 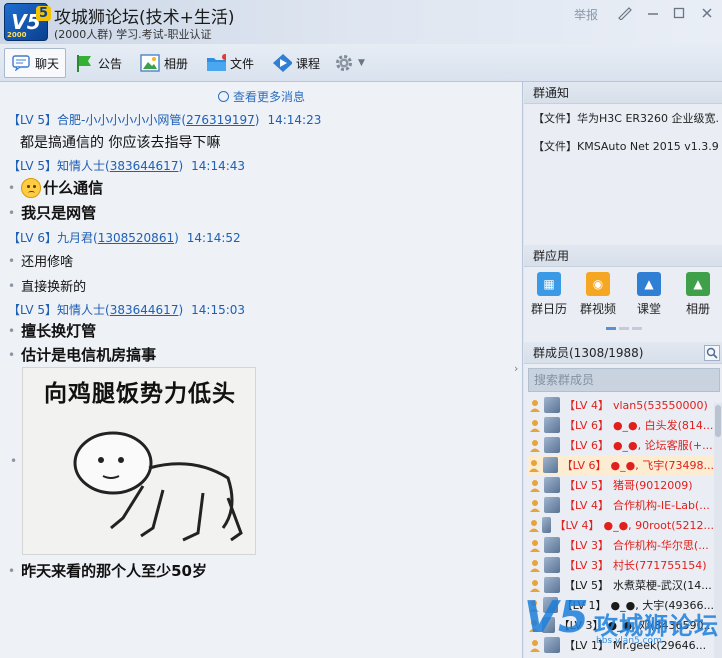 What do you see at coordinates (653, 13) in the screenshot?
I see `minimize-icon` at bounding box center [653, 13].